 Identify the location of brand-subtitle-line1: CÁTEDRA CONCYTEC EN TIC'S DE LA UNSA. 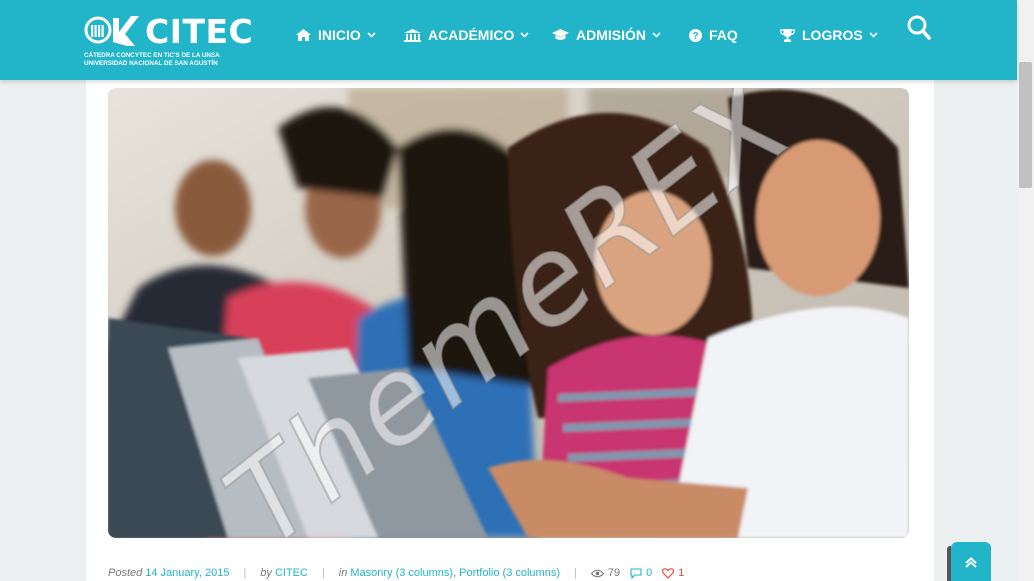
(152, 55).